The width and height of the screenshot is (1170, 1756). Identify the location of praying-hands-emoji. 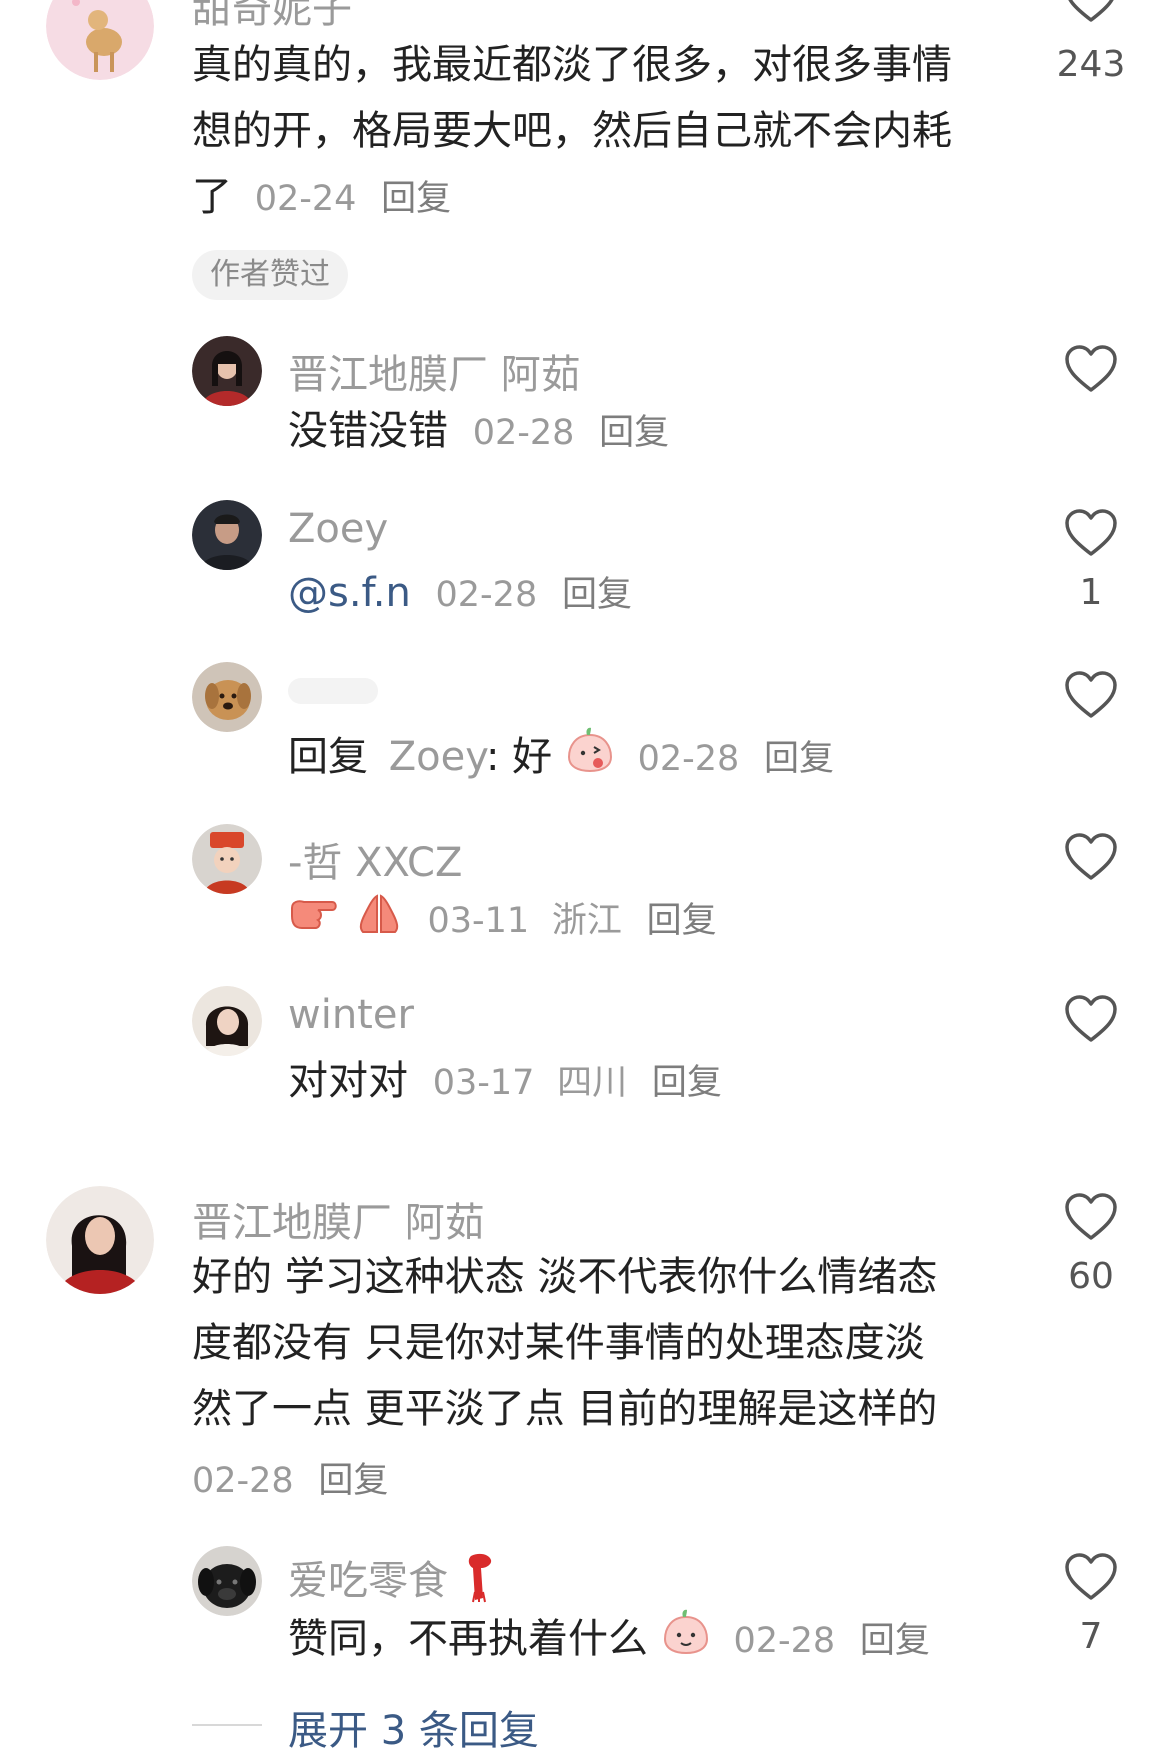
(379, 921).